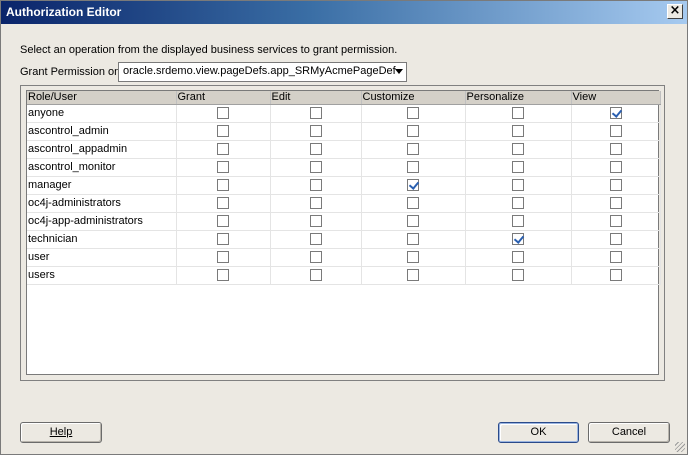  What do you see at coordinates (344, 185) in the screenshot?
I see `table-row: manager` at bounding box center [344, 185].